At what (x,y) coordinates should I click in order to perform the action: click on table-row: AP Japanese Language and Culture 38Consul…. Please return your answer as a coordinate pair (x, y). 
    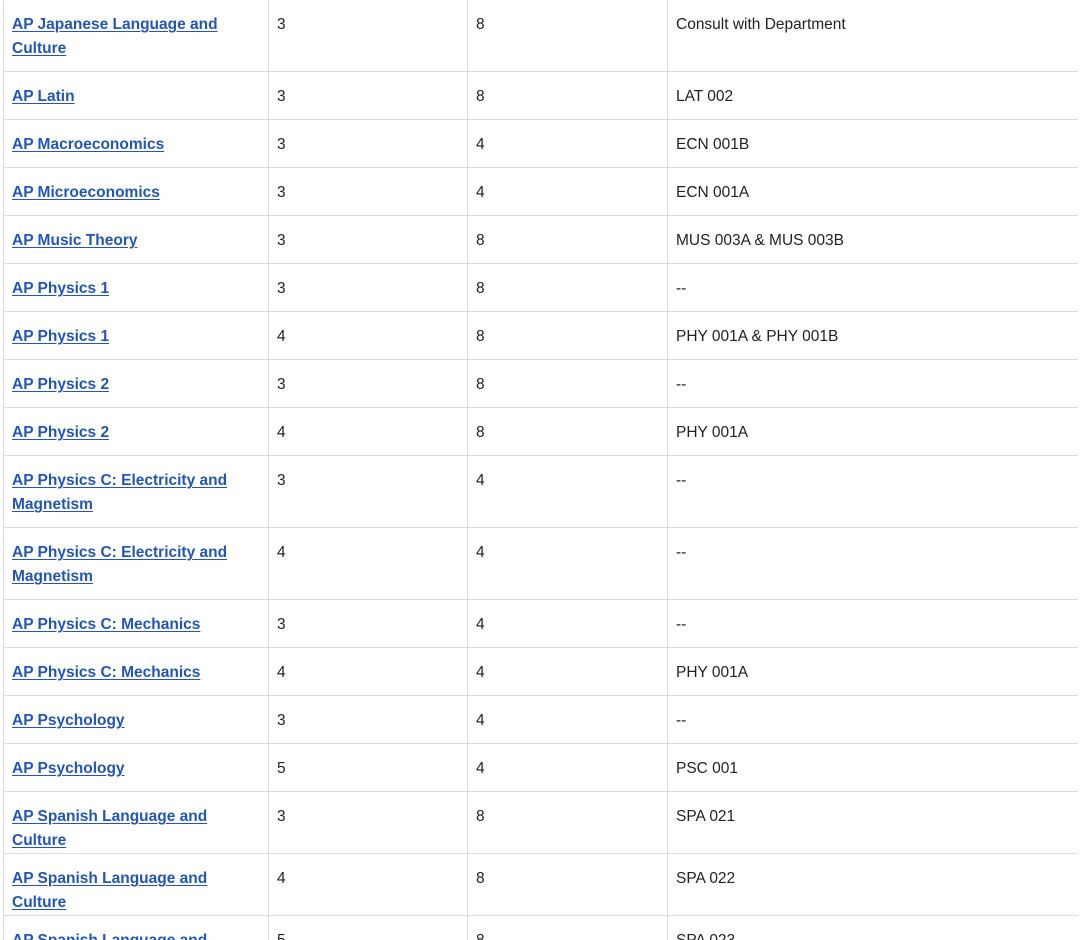
    Looking at the image, I should click on (541, 36).